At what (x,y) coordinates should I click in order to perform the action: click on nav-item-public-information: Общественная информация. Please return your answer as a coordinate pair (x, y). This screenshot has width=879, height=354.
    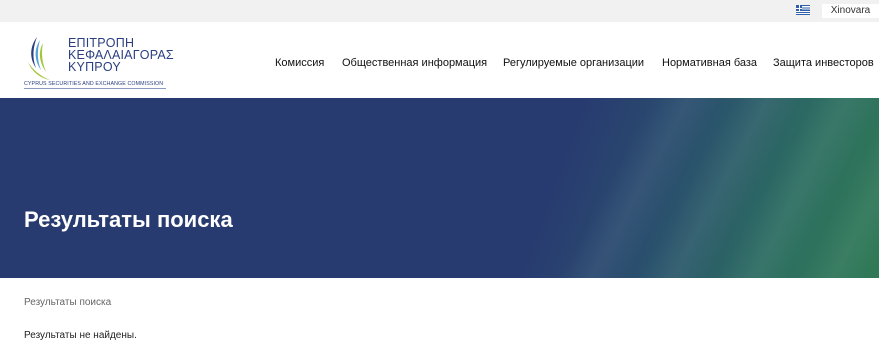
    Looking at the image, I should click on (414, 63).